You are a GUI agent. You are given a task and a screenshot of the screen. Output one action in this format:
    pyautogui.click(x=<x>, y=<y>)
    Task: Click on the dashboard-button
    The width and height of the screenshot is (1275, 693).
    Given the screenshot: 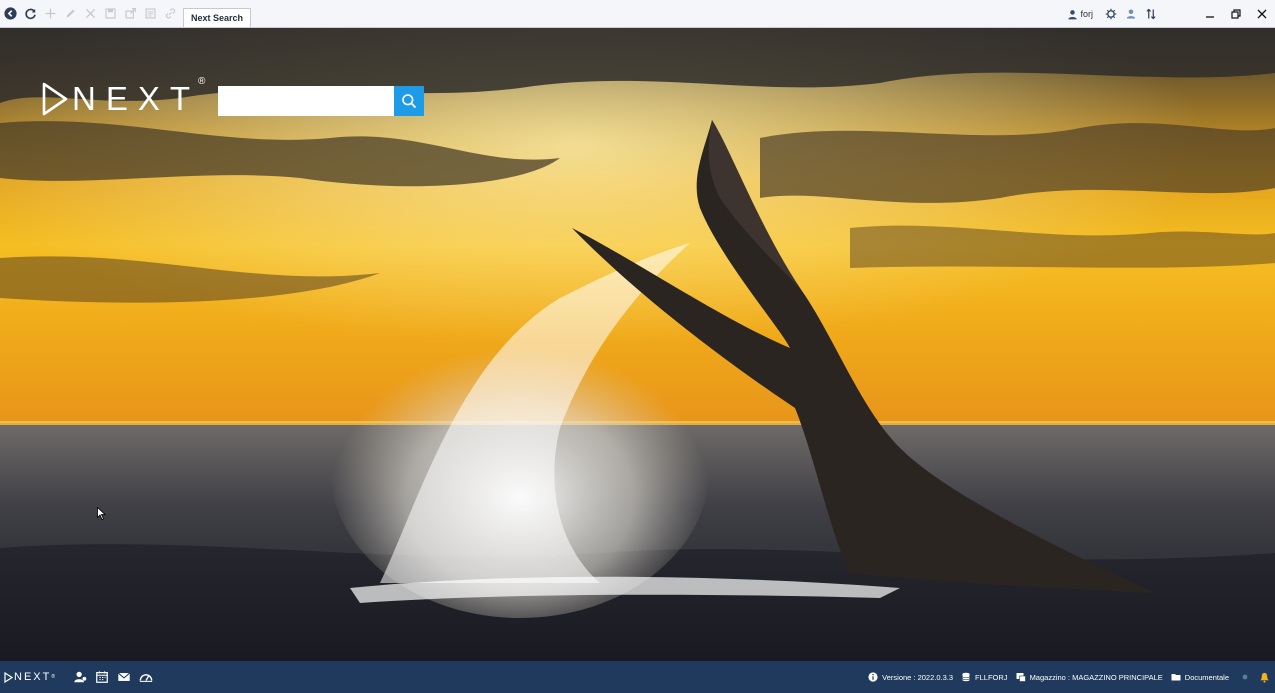 What is the action you would take?
    pyautogui.click(x=146, y=677)
    